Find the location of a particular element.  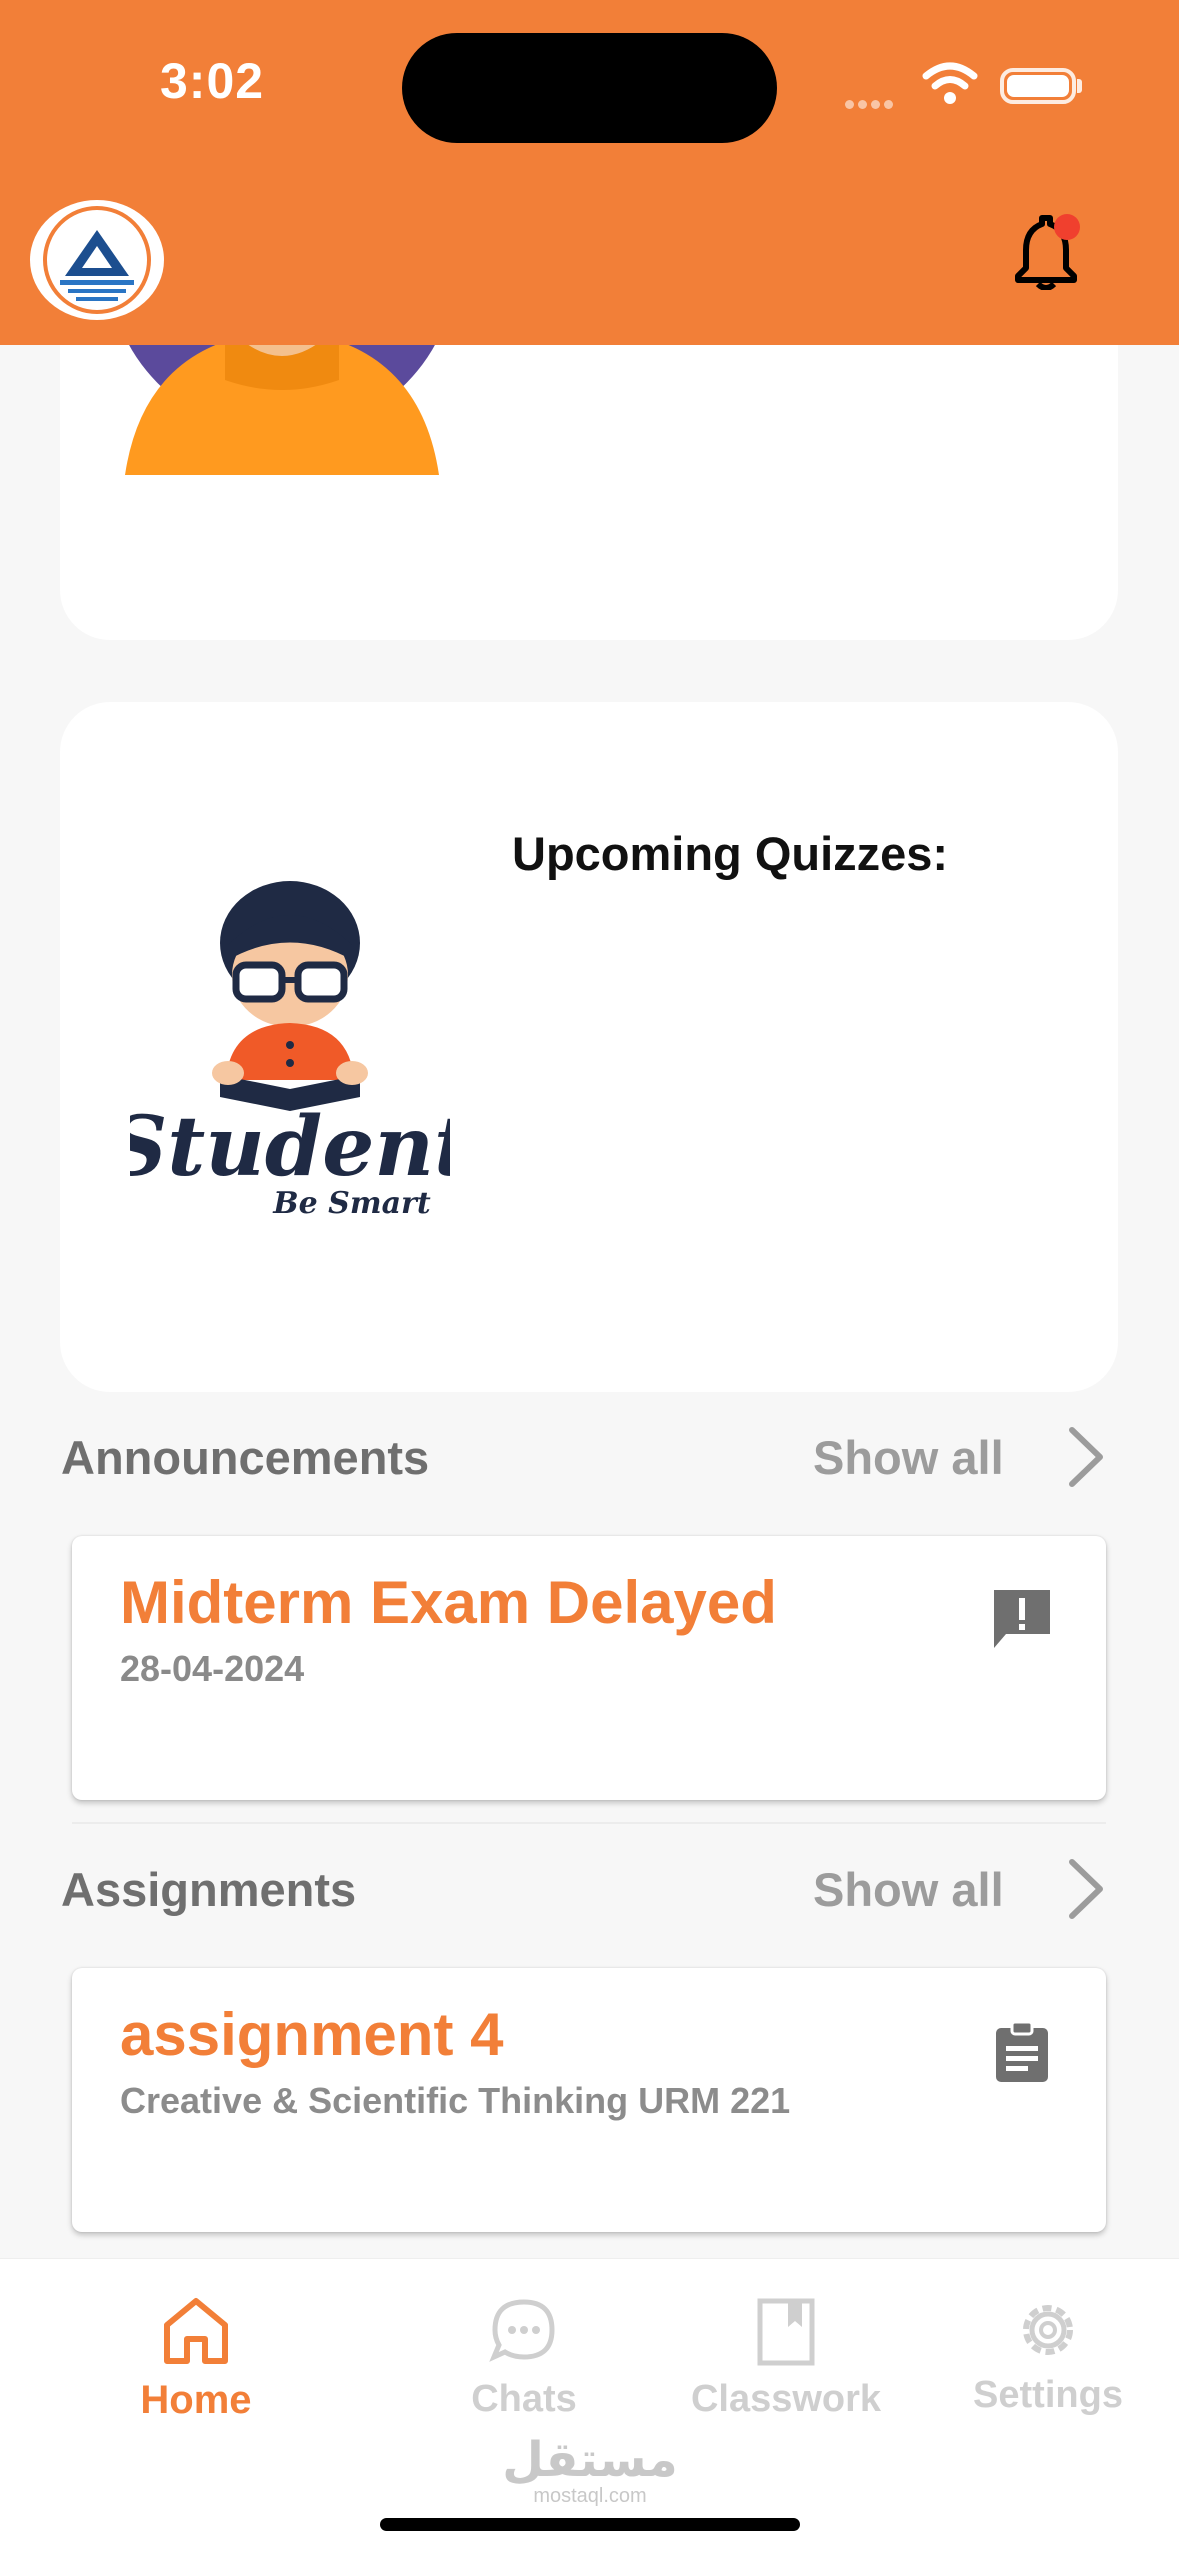

nav-home-label: Home is located at coordinates (196, 2400).